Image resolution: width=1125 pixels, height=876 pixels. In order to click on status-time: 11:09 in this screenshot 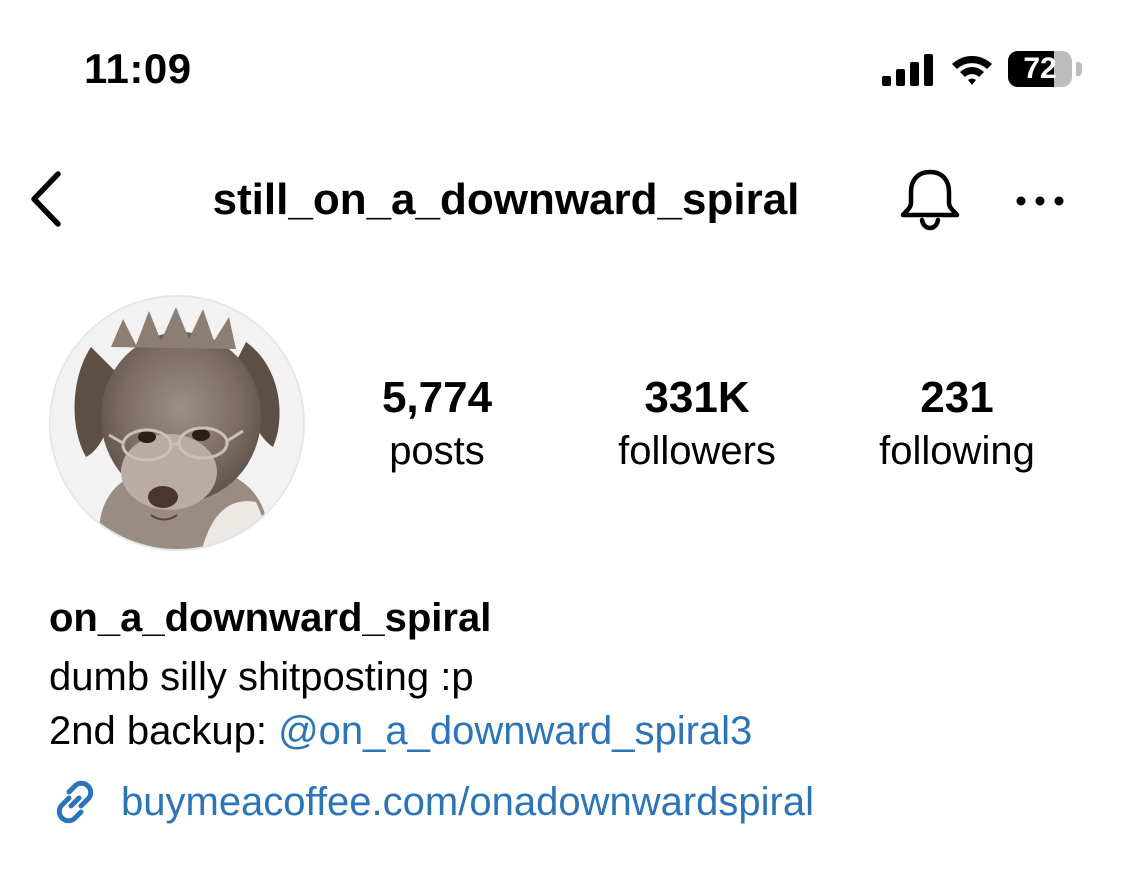, I will do `click(138, 68)`.